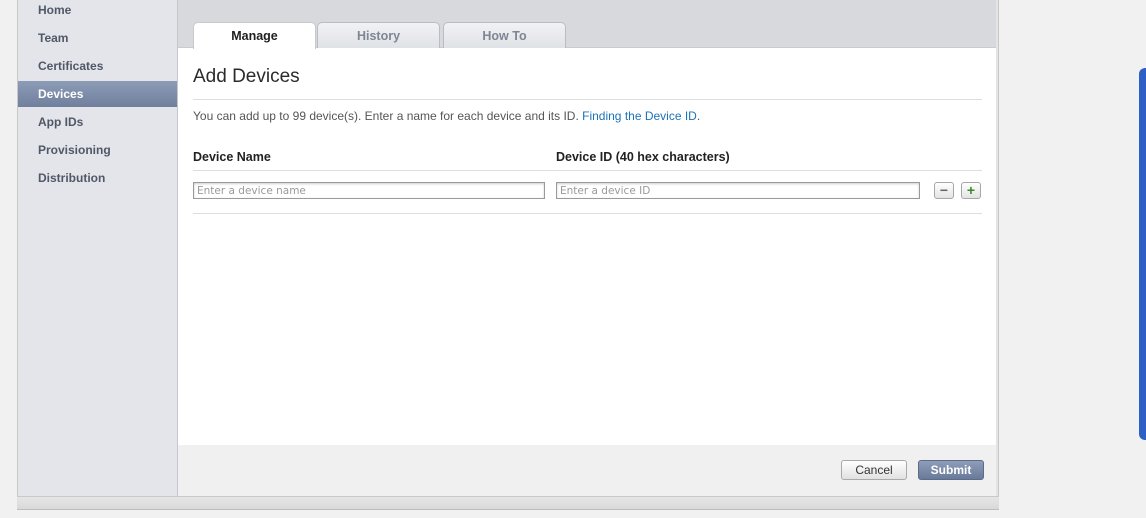 Image resolution: width=1146 pixels, height=518 pixels. What do you see at coordinates (587, 99) in the screenshot?
I see `title-divider` at bounding box center [587, 99].